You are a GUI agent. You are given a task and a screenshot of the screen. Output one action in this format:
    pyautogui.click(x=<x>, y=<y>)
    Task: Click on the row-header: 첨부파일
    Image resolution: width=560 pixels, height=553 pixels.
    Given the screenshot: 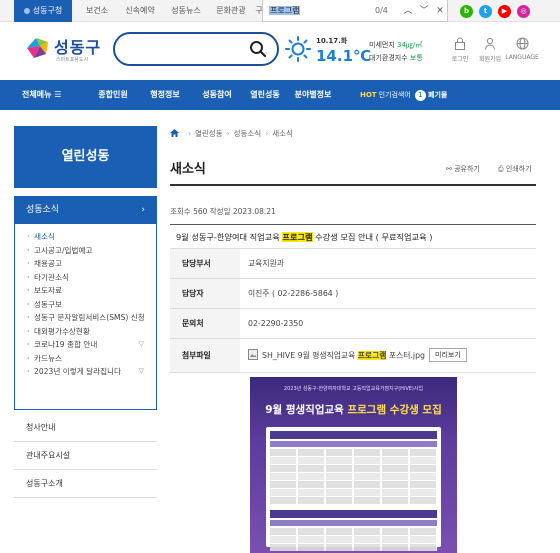 What is the action you would take?
    pyautogui.click(x=205, y=355)
    